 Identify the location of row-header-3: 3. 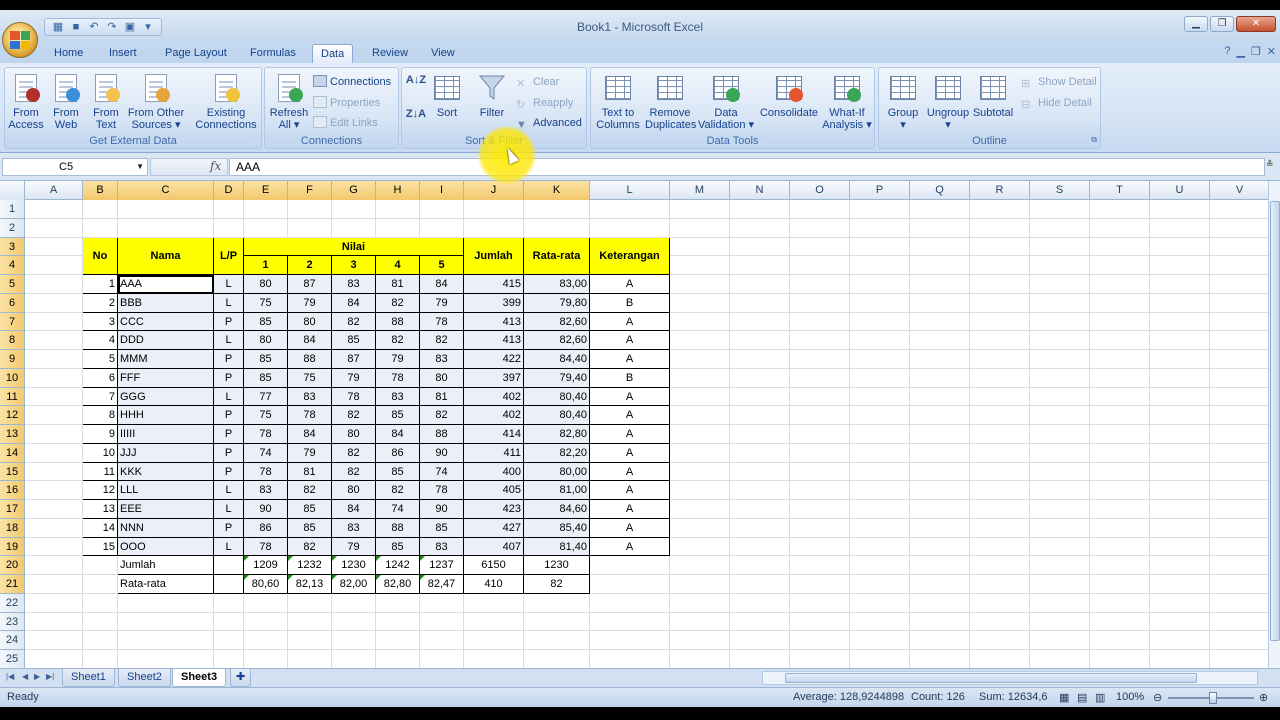
(12, 247).